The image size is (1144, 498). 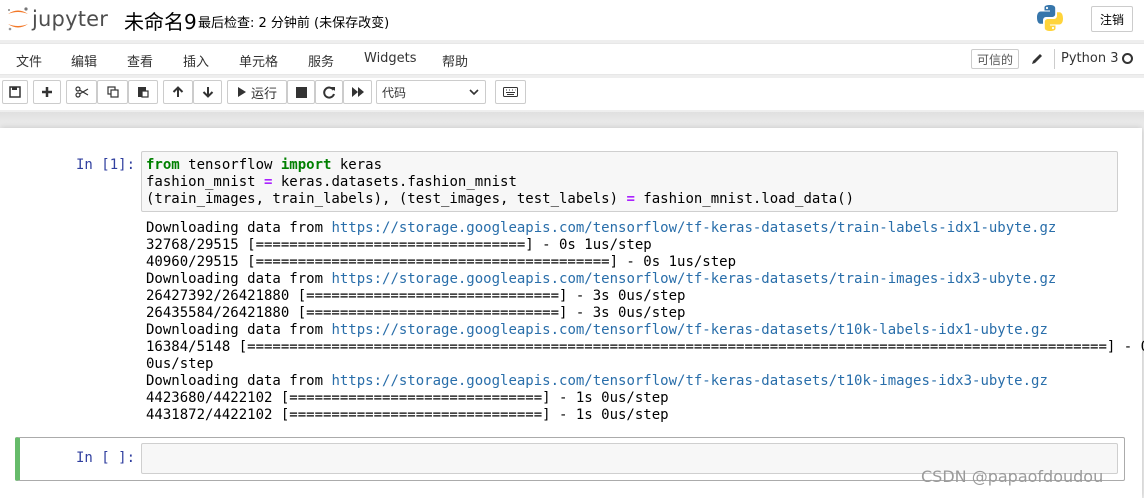 I want to click on save-icon, so click(x=15, y=92).